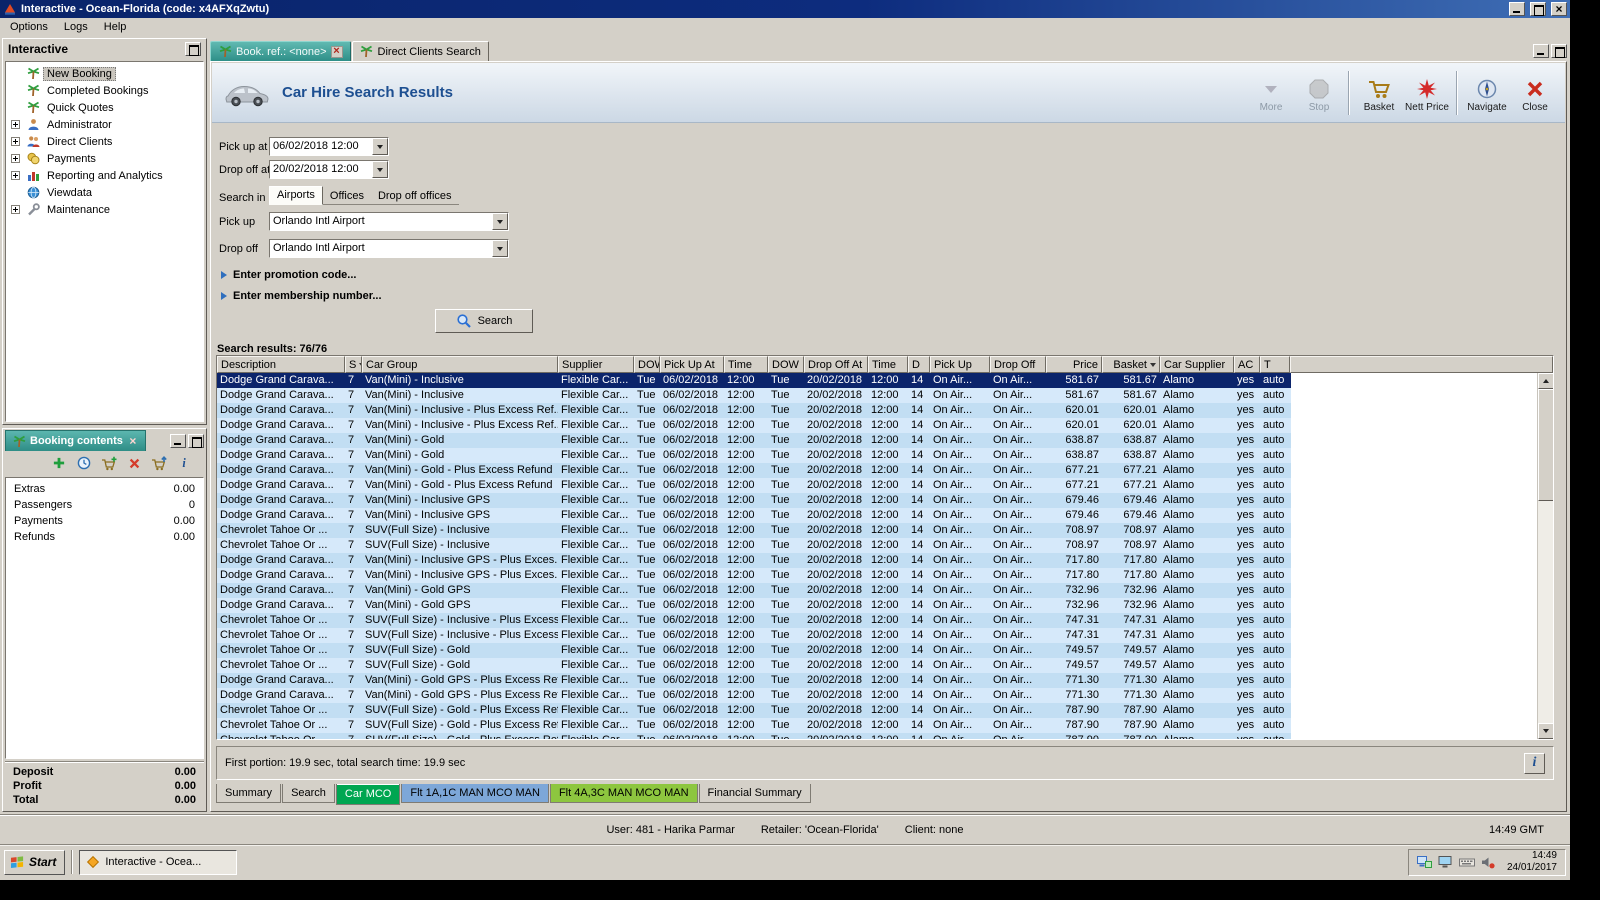  What do you see at coordinates (484, 321) in the screenshot?
I see `search-button: Search` at bounding box center [484, 321].